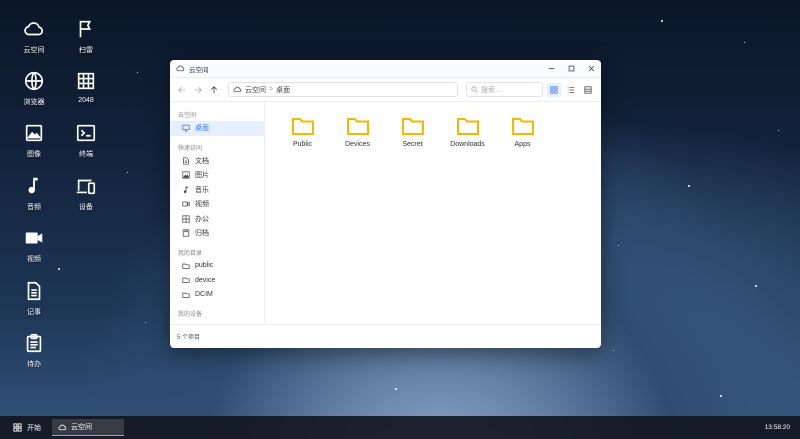 The image size is (800, 439). I want to click on close-icon, so click(591, 68).